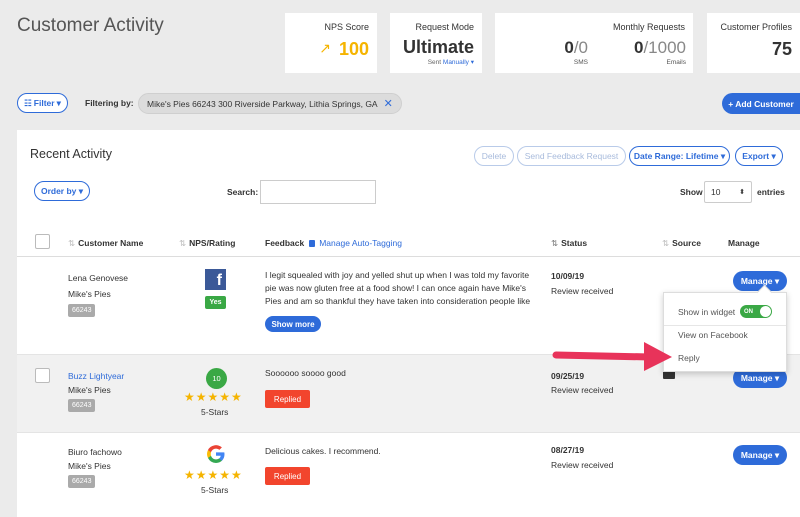  What do you see at coordinates (105, 243) in the screenshot?
I see `column-customer-name: ⇅ Customer Name` at bounding box center [105, 243].